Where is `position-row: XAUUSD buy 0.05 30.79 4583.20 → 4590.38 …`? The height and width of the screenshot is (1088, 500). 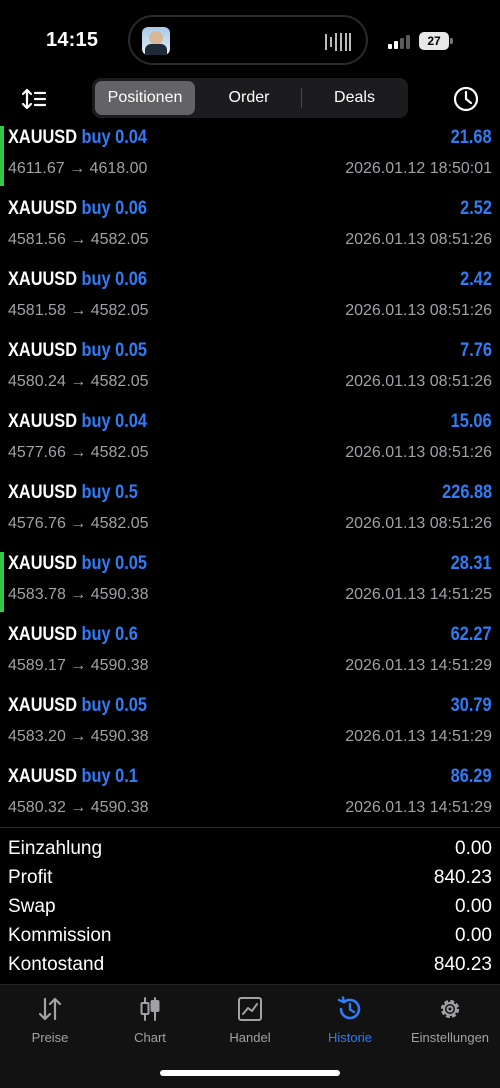
position-row: XAUUSD buy 0.05 30.79 4583.20 → 4590.38 … is located at coordinates (250, 727).